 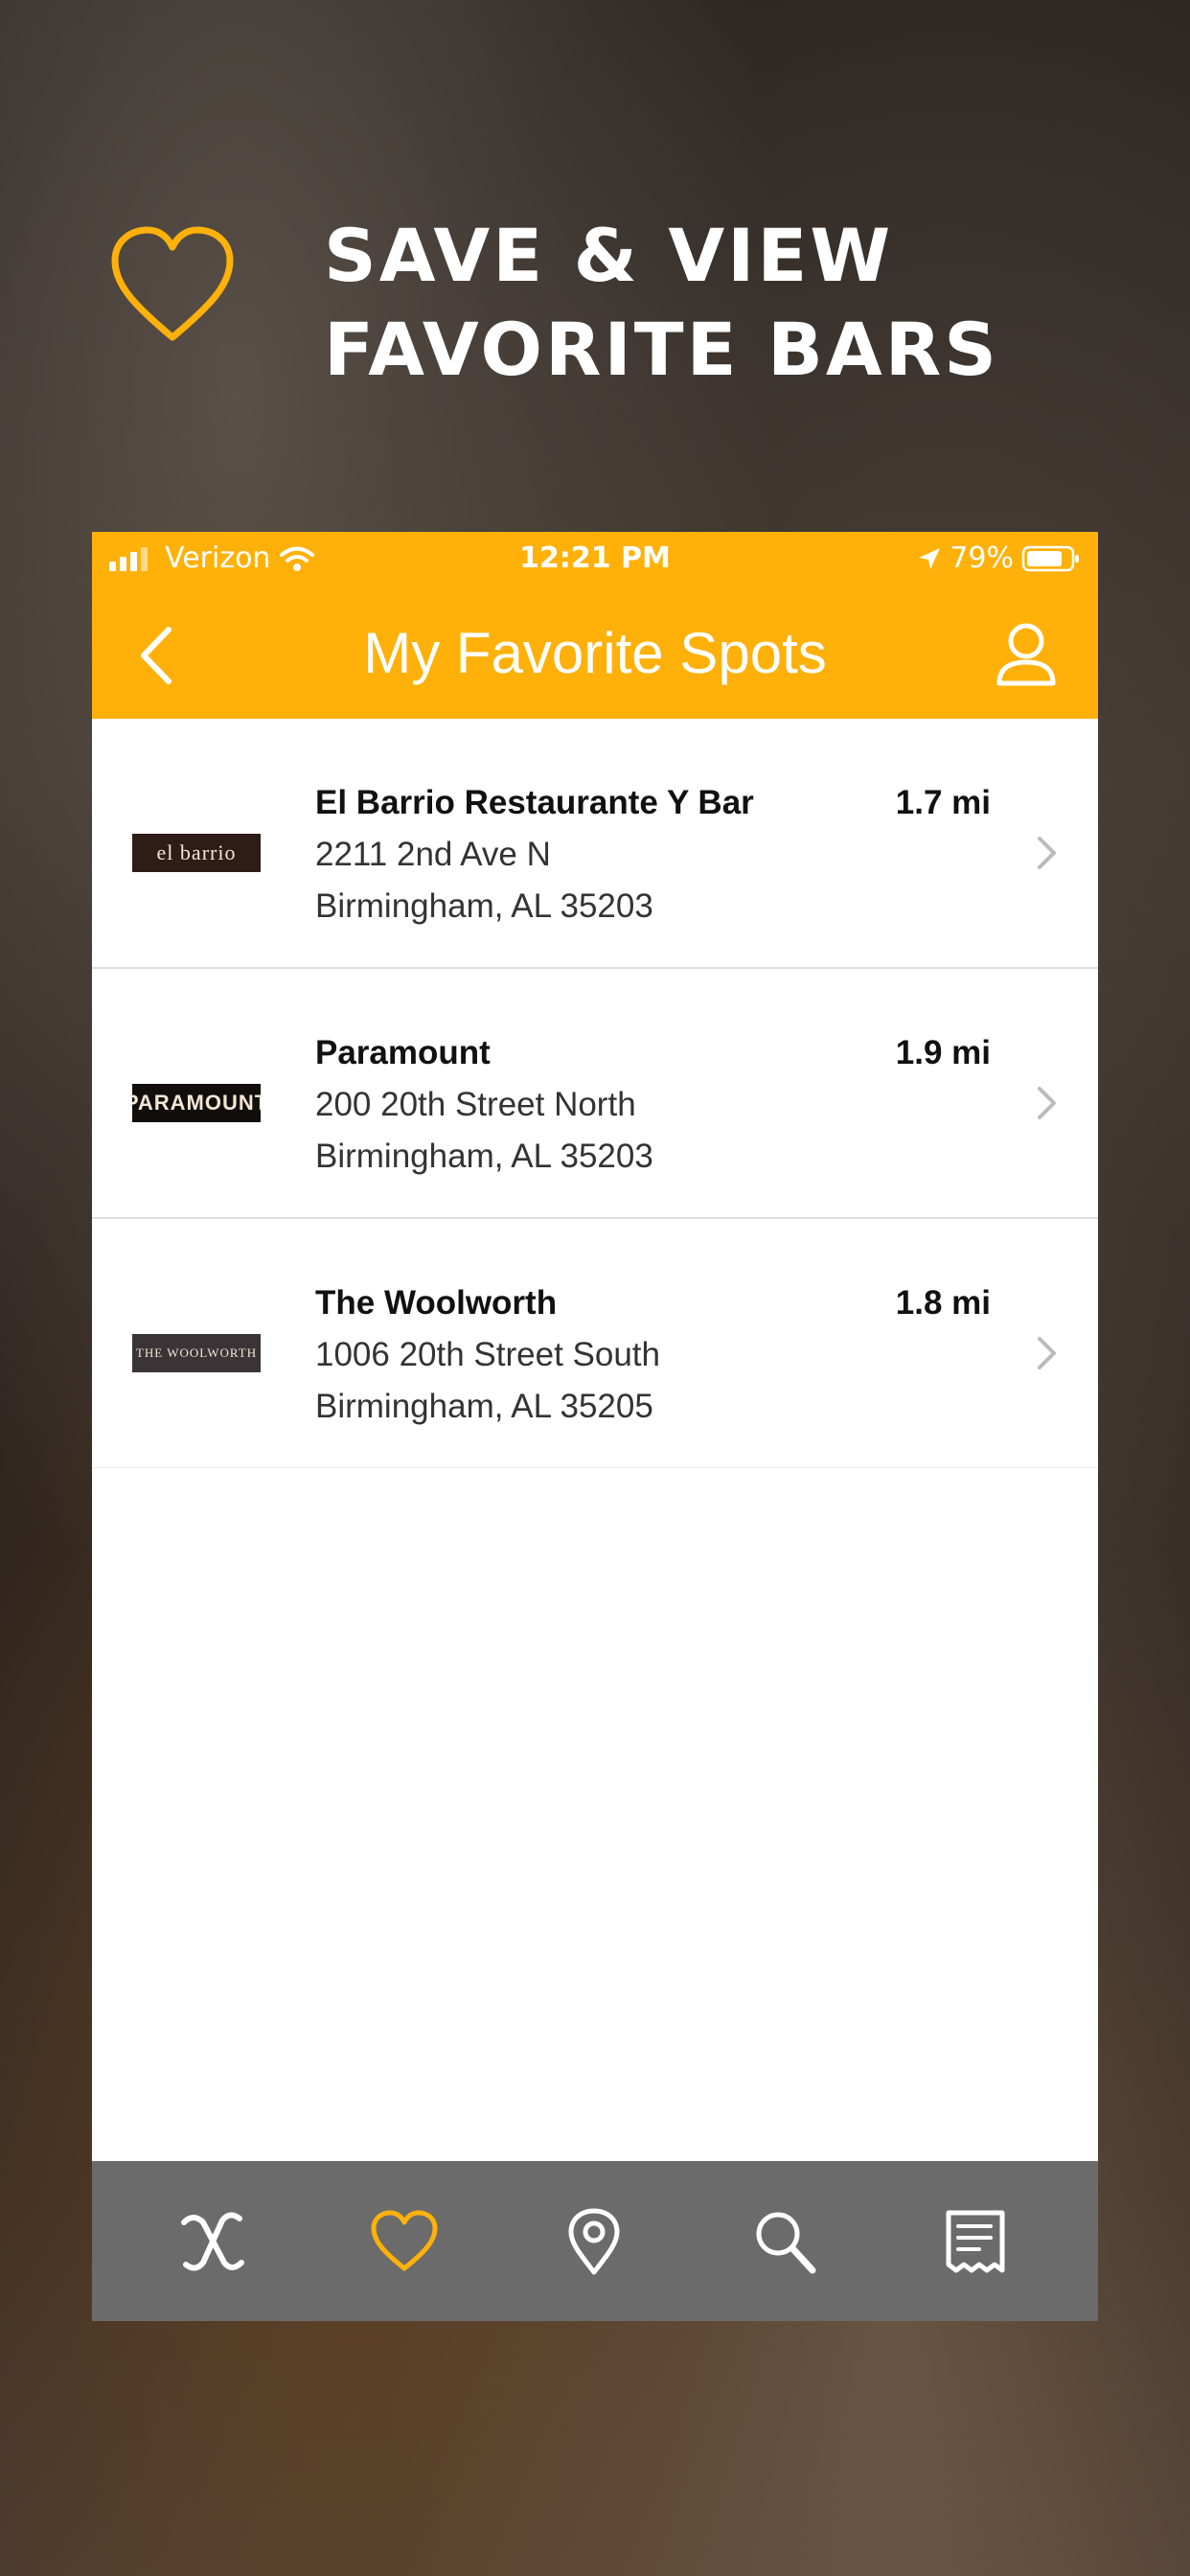 What do you see at coordinates (405, 2241) in the screenshot?
I see `heart-icon` at bounding box center [405, 2241].